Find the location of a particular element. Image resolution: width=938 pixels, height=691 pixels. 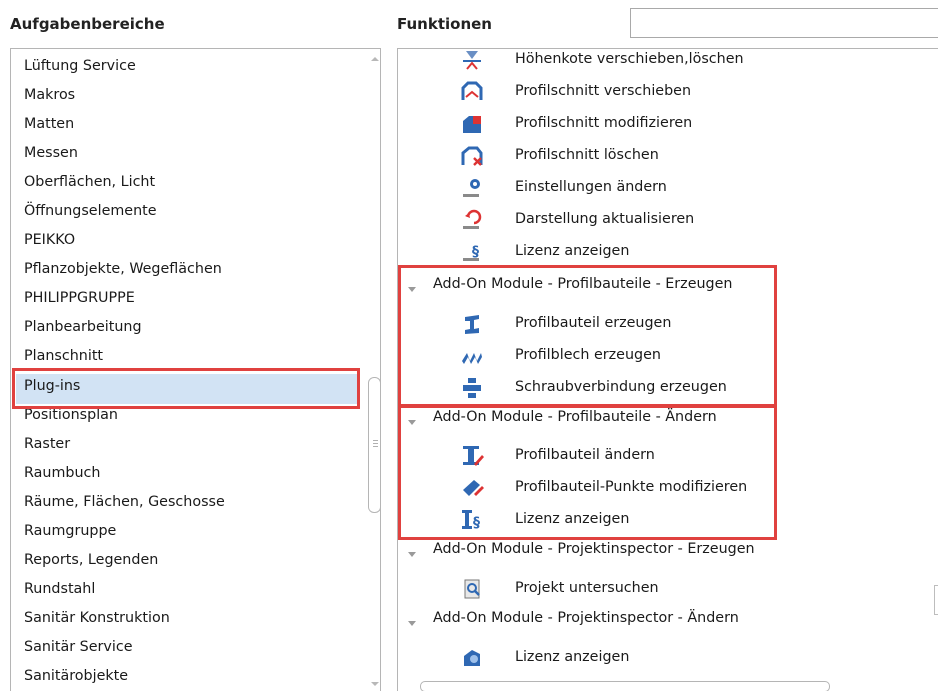

search-input is located at coordinates (784, 23).